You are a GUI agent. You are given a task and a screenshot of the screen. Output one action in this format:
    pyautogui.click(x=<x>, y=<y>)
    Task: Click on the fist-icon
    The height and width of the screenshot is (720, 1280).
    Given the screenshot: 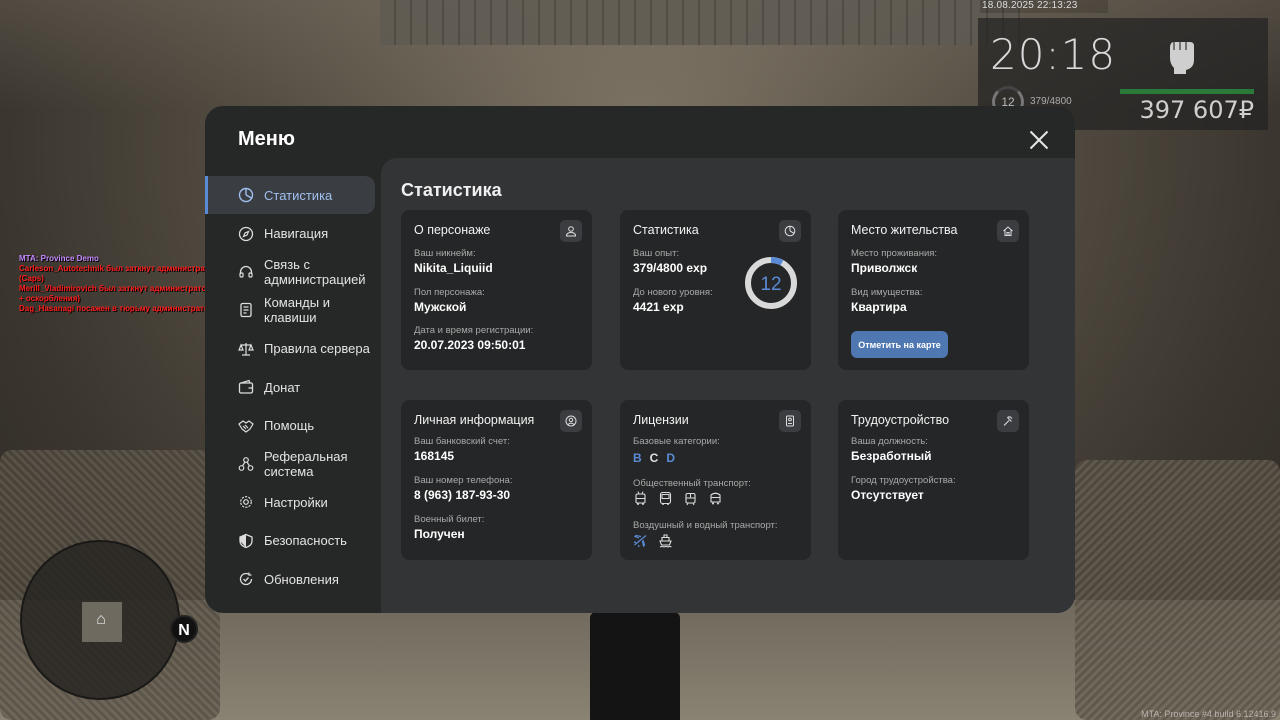 What is the action you would take?
    pyautogui.click(x=1181, y=54)
    